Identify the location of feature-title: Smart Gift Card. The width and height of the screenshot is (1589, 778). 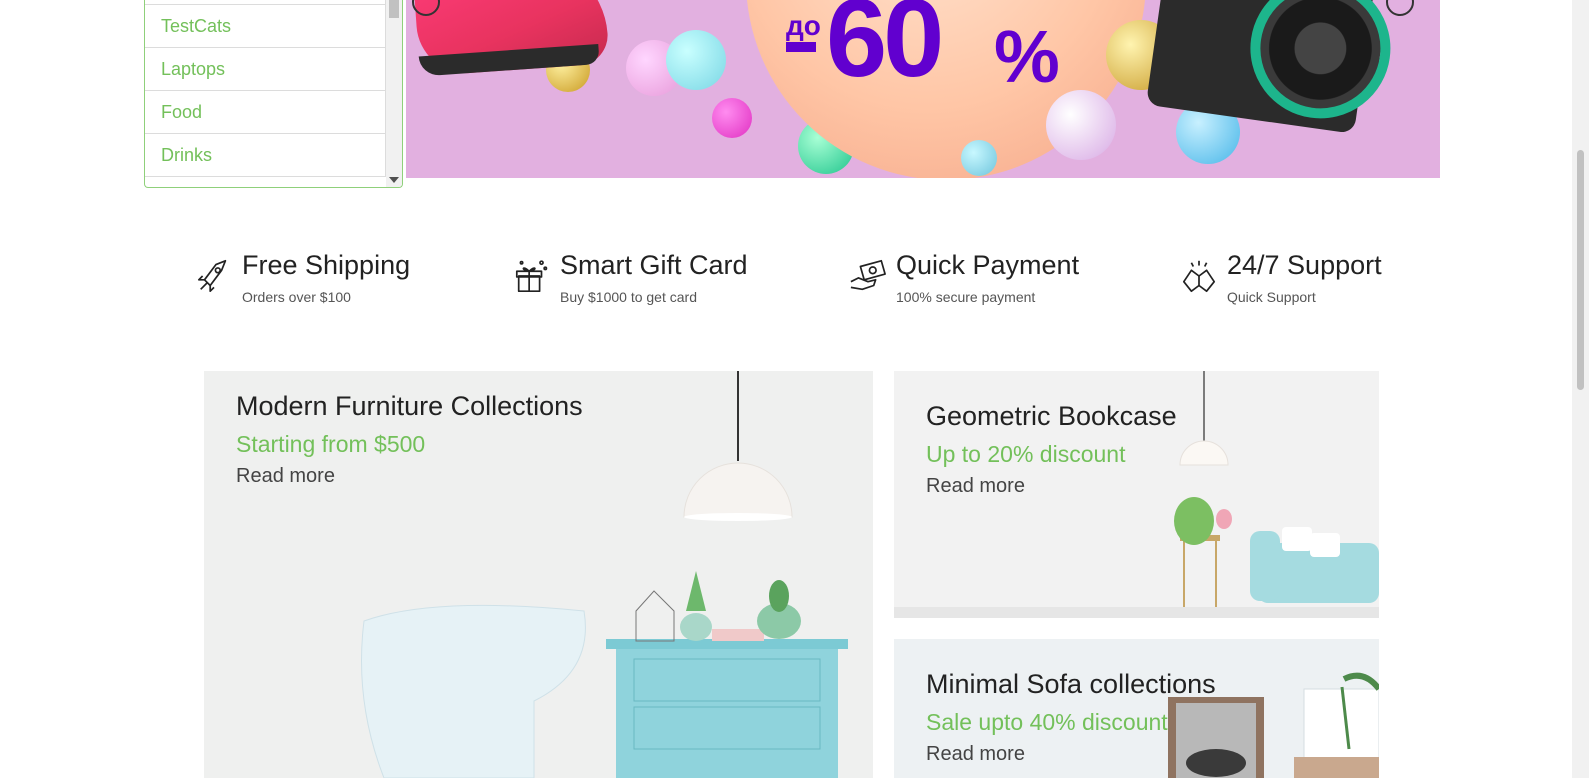
(654, 265).